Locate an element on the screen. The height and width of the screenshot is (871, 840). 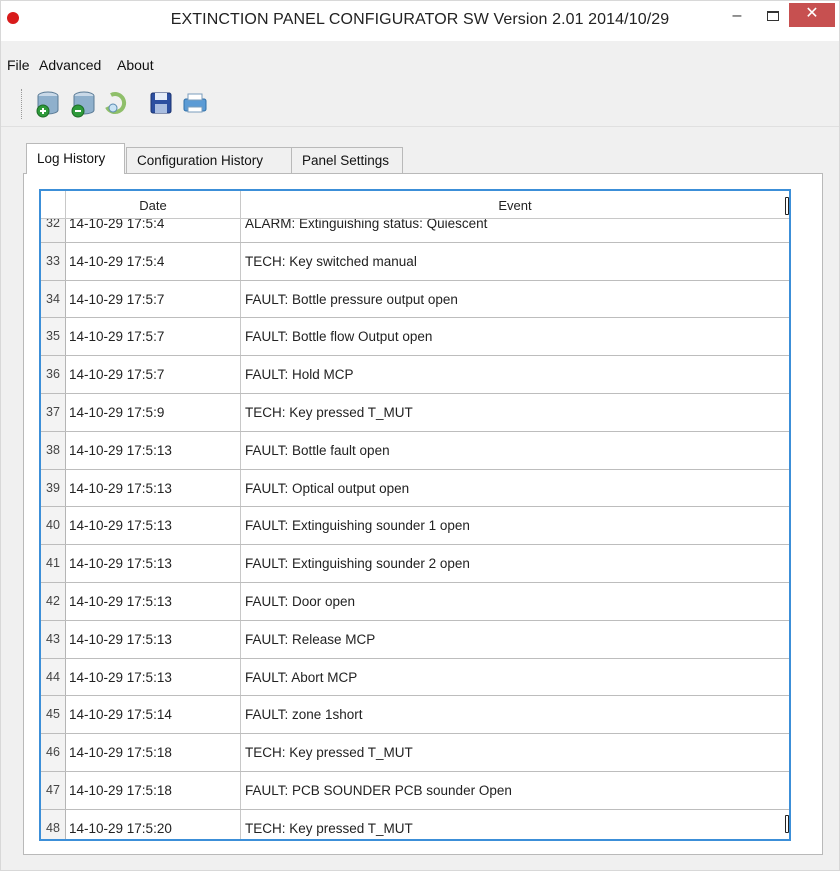
event-cell: FAULT: PCB SOUNDER PCB sounder Open is located at coordinates (515, 790).